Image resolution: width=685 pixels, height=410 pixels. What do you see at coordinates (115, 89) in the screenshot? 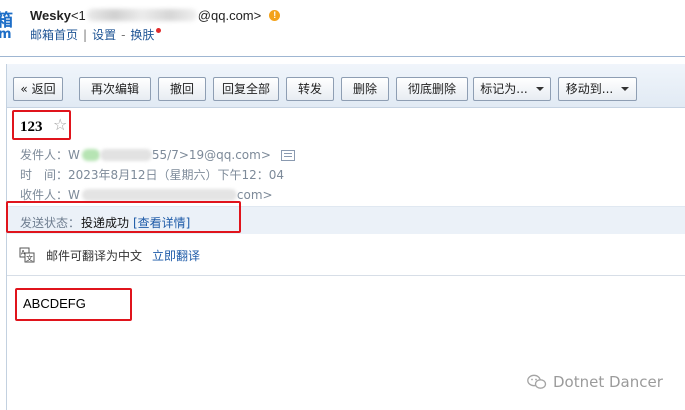
I see `re-edit-button: 再次编辑` at bounding box center [115, 89].